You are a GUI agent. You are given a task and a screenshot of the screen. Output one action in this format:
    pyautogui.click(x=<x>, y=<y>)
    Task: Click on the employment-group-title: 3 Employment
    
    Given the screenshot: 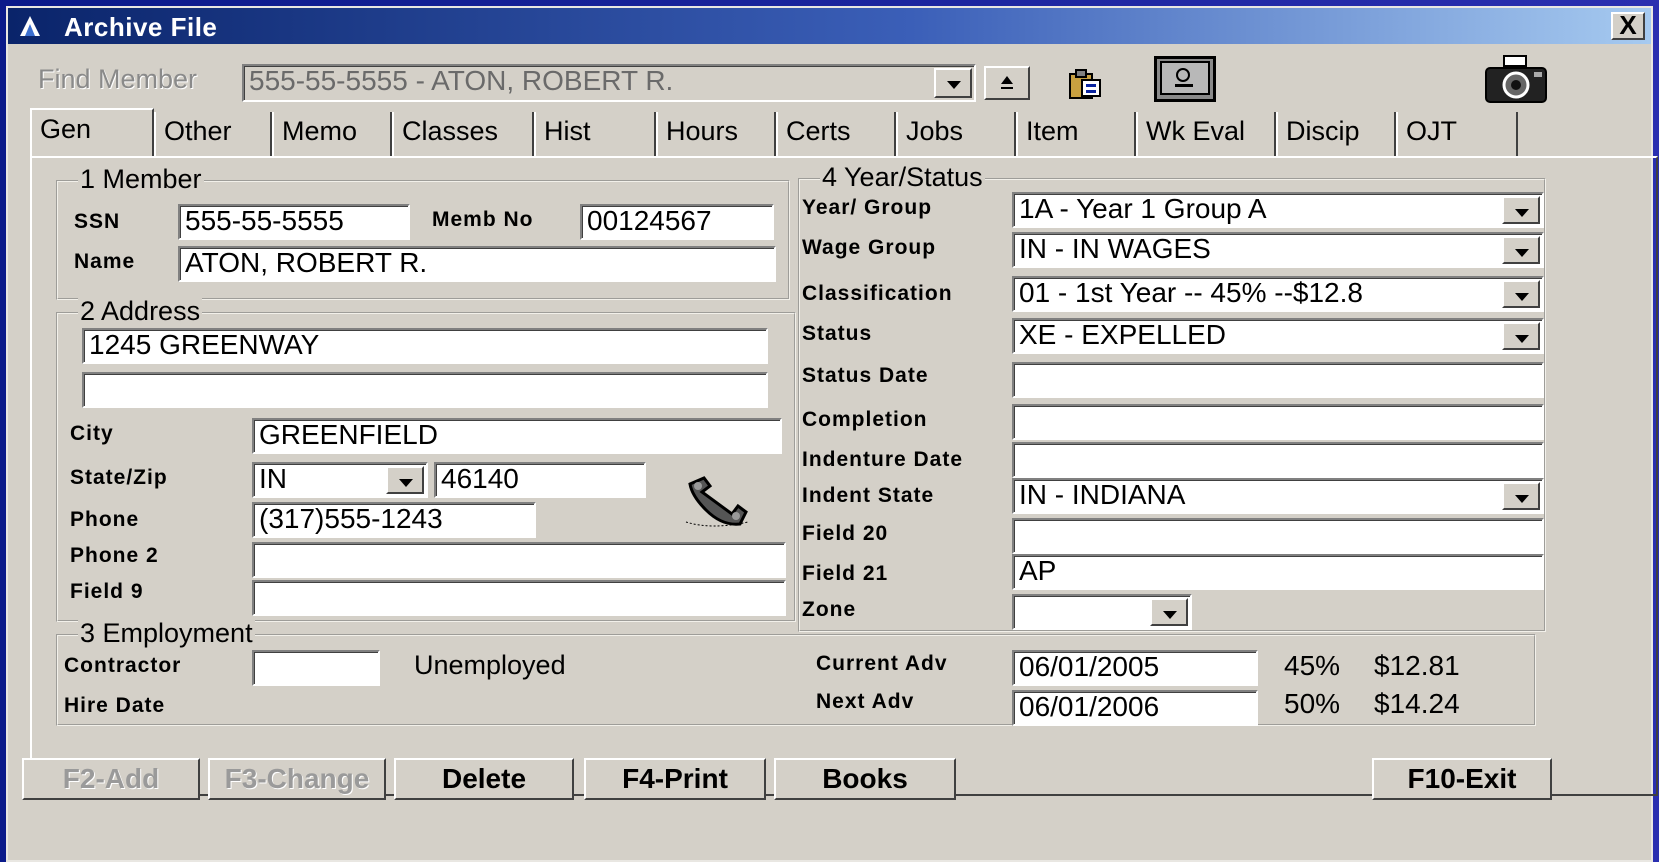 What is the action you would take?
    pyautogui.click(x=166, y=633)
    